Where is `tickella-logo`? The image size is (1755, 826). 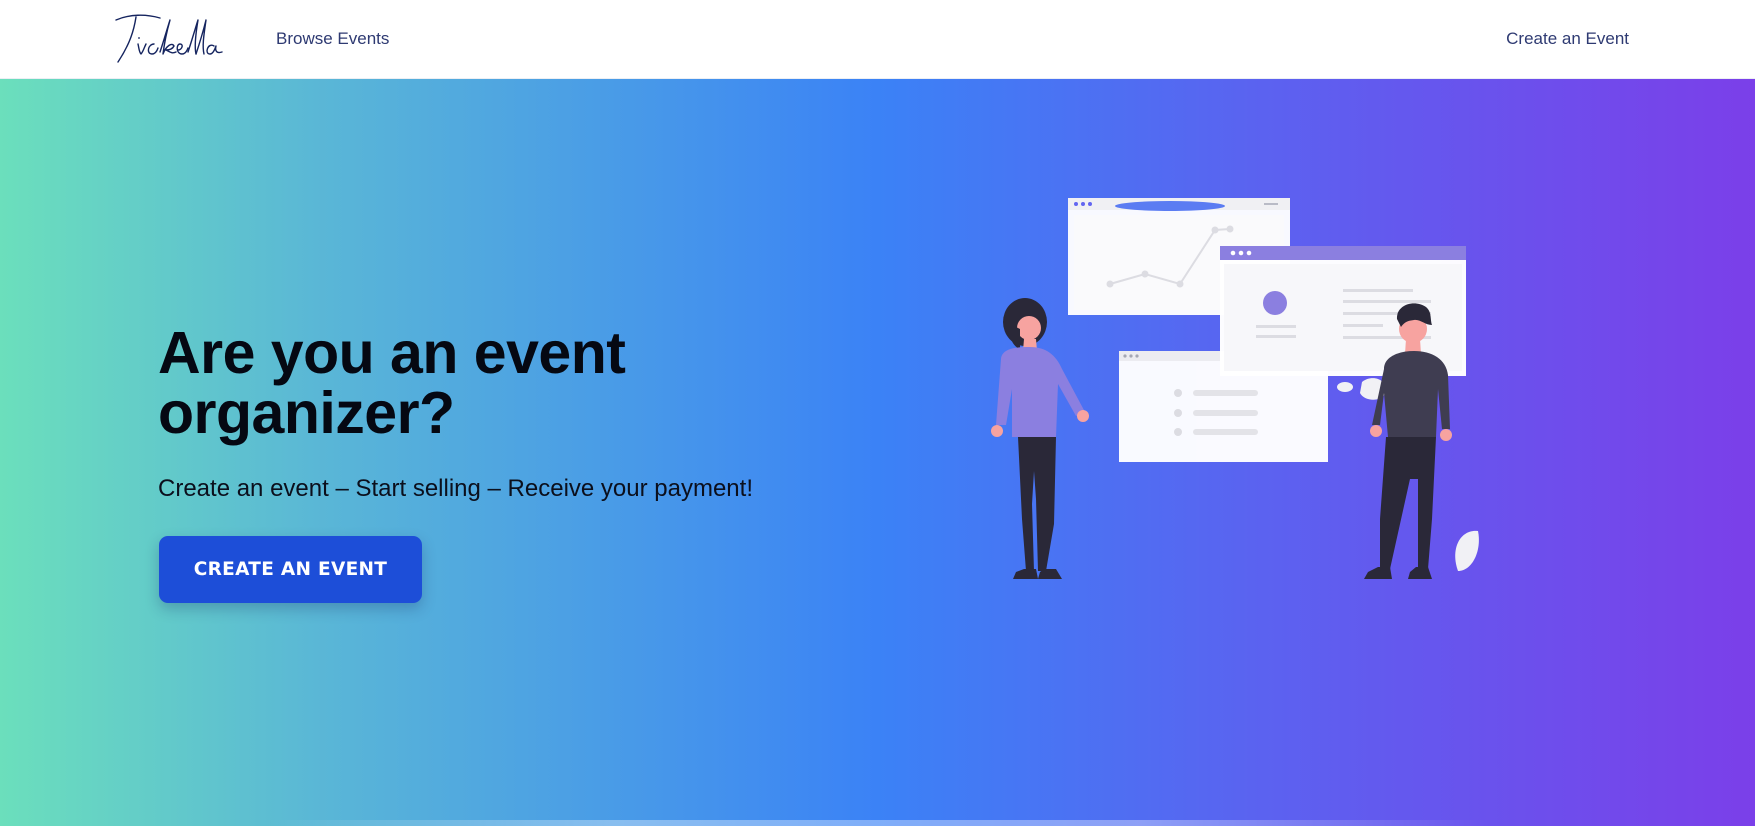
tickella-logo is located at coordinates (168, 36).